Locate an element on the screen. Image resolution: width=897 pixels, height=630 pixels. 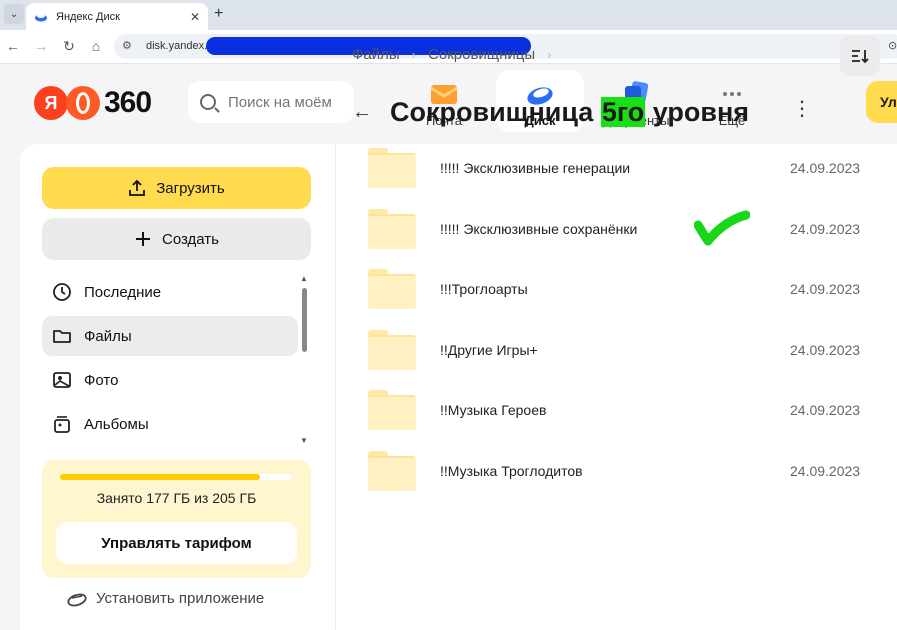
breadcrumb-files: Файлы is located at coordinates (376, 54).